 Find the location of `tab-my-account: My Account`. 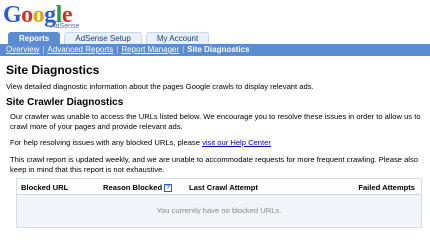

tab-my-account: My Account is located at coordinates (177, 38).